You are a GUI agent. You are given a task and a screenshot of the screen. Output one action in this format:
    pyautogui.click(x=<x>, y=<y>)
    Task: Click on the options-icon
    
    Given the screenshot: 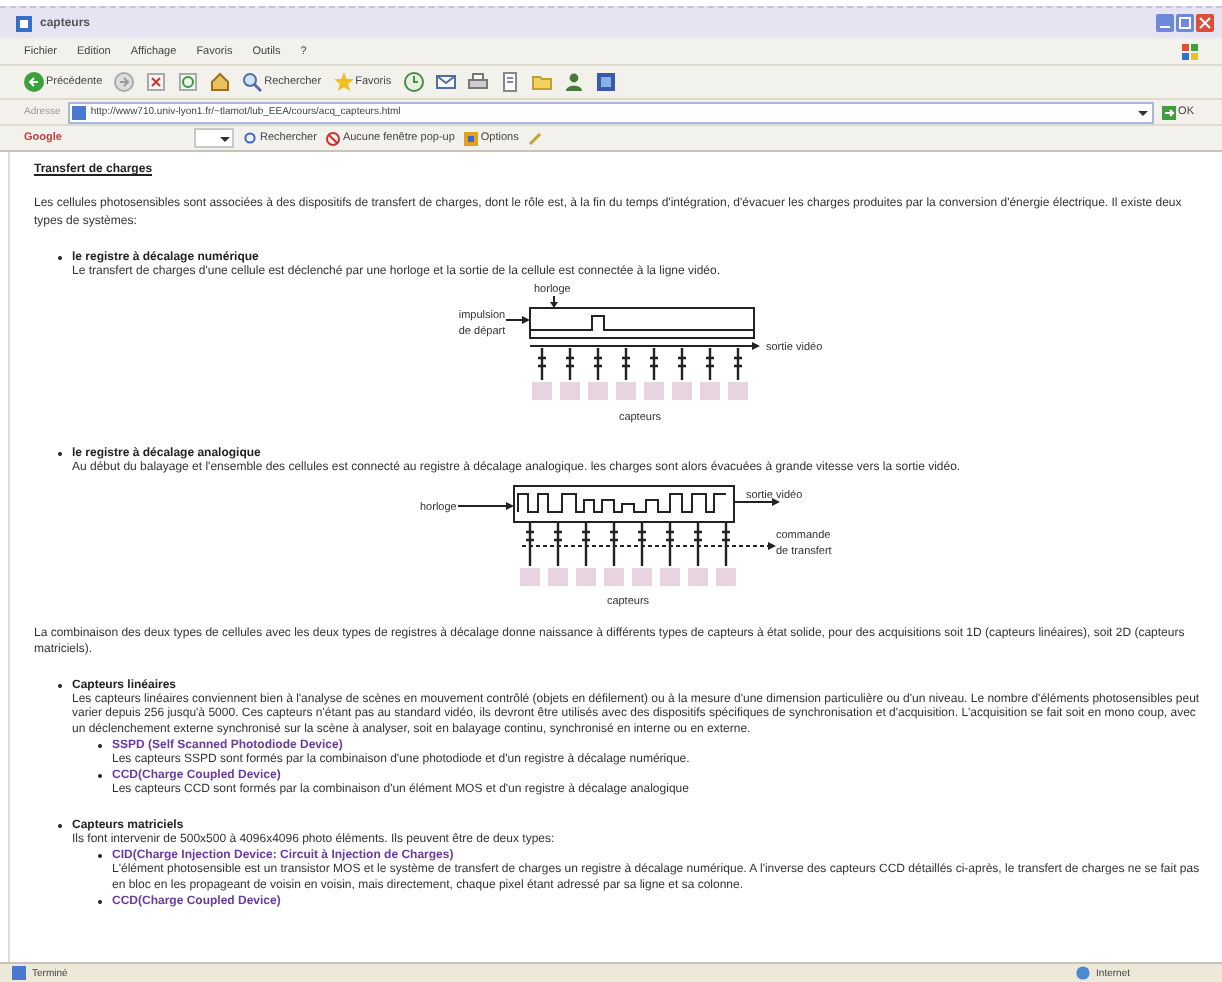 What is the action you would take?
    pyautogui.click(x=471, y=138)
    